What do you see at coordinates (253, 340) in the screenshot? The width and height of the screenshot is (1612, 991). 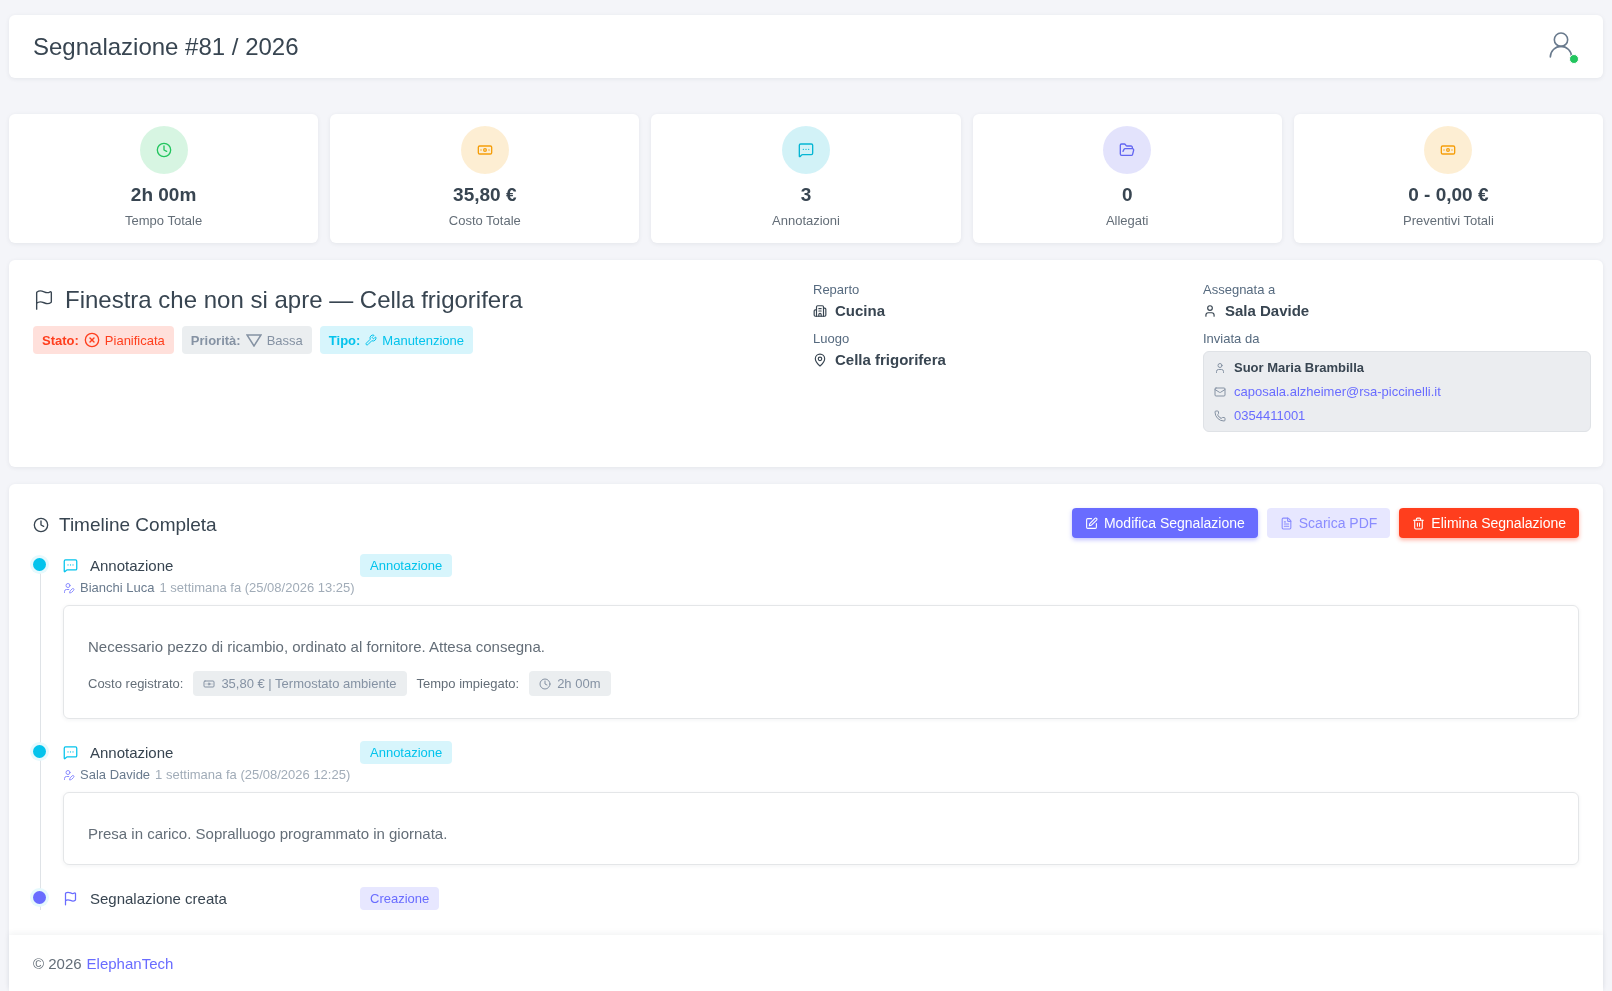 I see `triangle-down-icon` at bounding box center [253, 340].